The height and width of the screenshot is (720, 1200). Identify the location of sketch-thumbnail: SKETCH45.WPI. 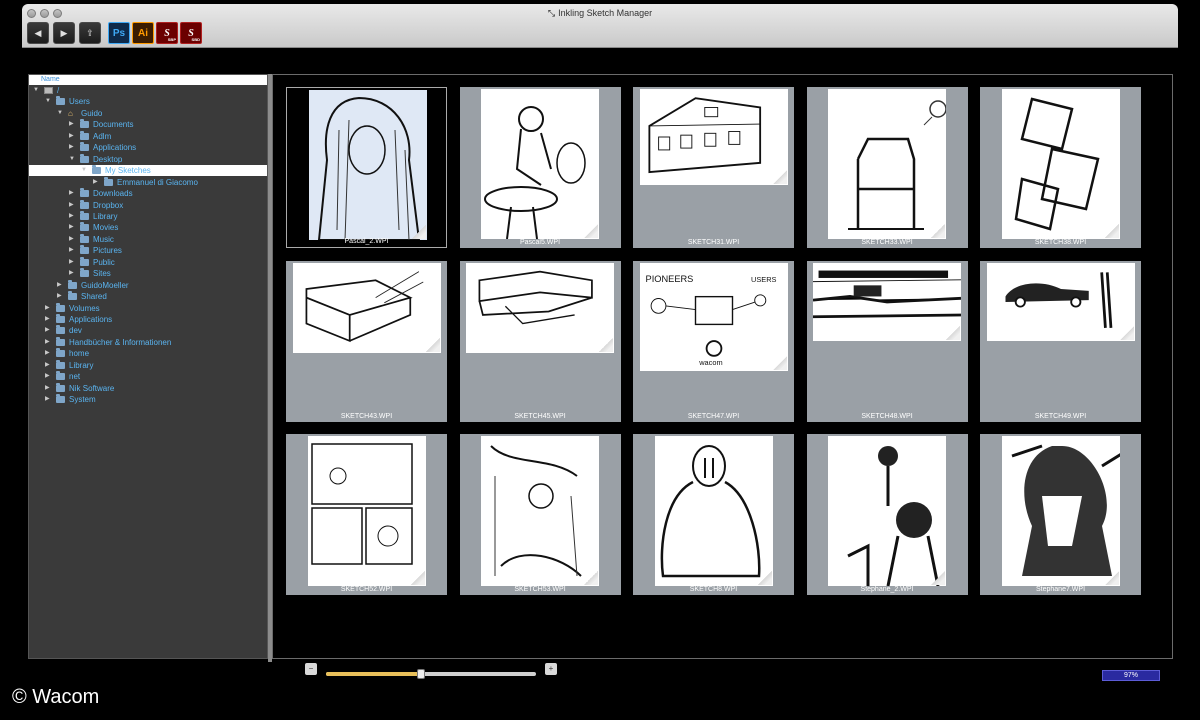
(540, 341).